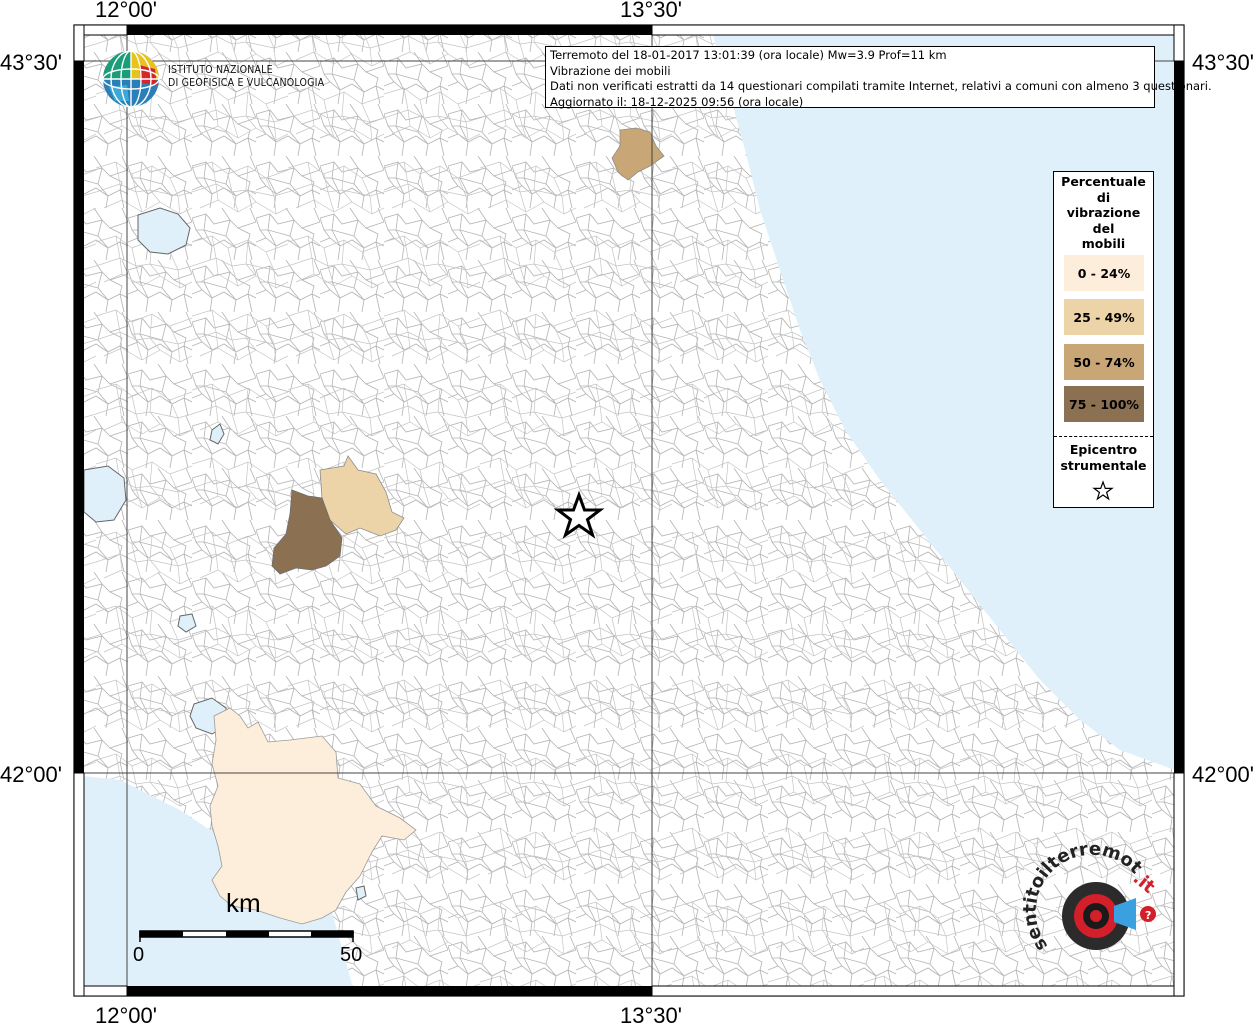  Describe the element at coordinates (1103, 243) in the screenshot. I see `legend-title-line: mobili` at that location.